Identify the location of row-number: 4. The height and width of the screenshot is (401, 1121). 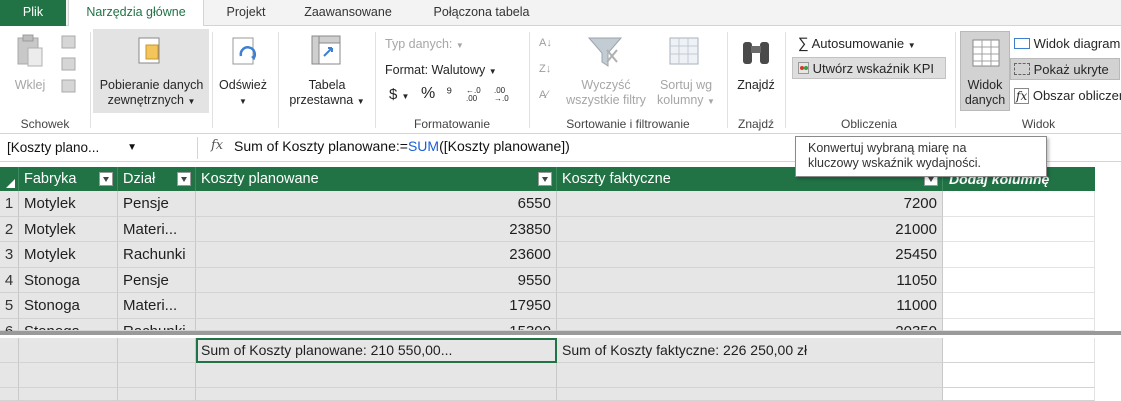
(9, 280).